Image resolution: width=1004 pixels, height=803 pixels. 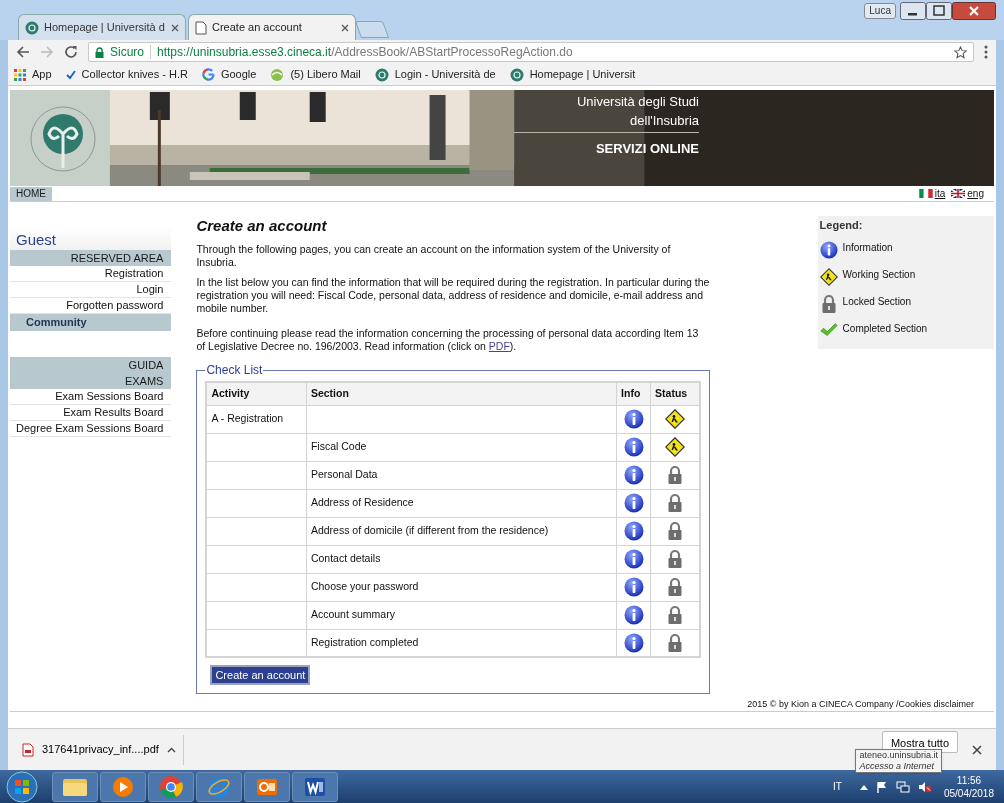 I want to click on pdf-file-icon, so click(x=28, y=749).